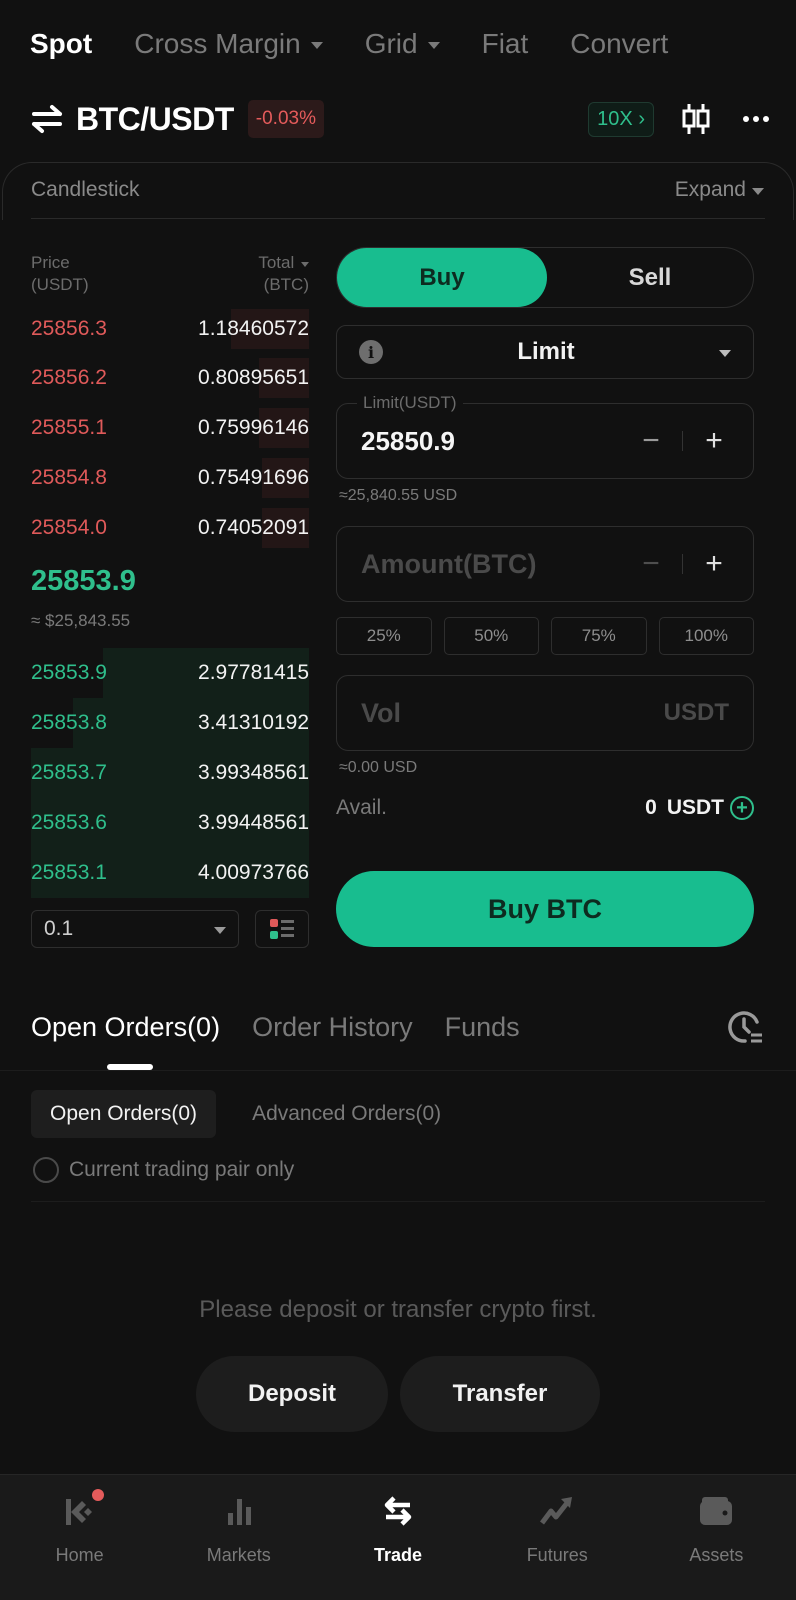 This screenshot has width=796, height=1600. I want to click on limit-price-stepper: − +, so click(682, 441).